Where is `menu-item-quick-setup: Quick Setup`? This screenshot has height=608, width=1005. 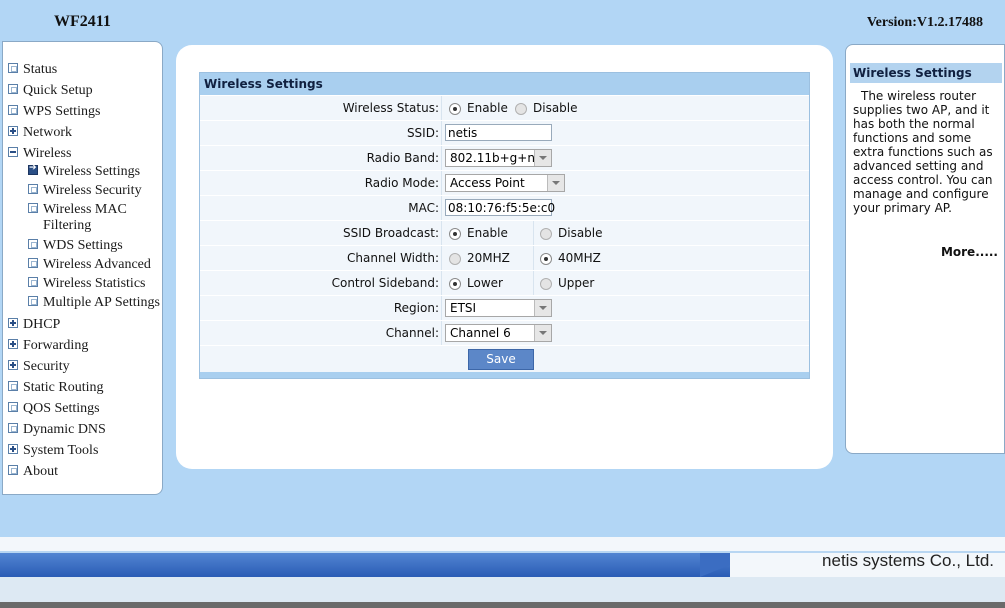
menu-item-quick-setup: Quick Setup is located at coordinates (50, 91).